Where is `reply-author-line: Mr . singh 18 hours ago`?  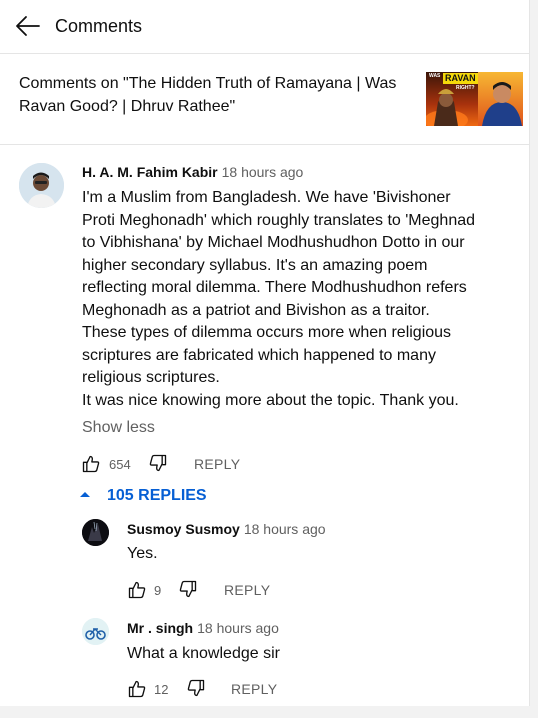
reply-author-line: Mr . singh 18 hours ago is located at coordinates (203, 628).